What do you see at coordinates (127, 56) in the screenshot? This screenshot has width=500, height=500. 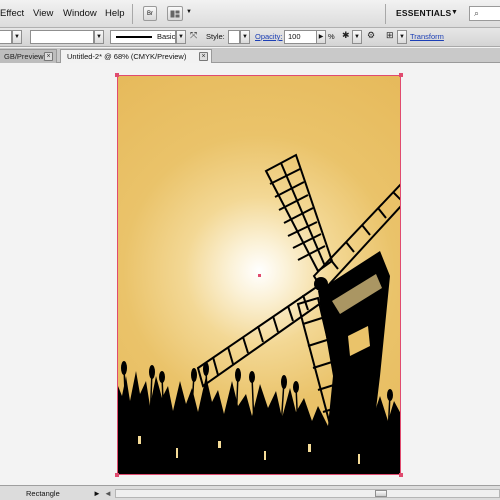 I see `tab-label: Untitled-2* @ 68% (CMYK/Preview)` at bounding box center [127, 56].